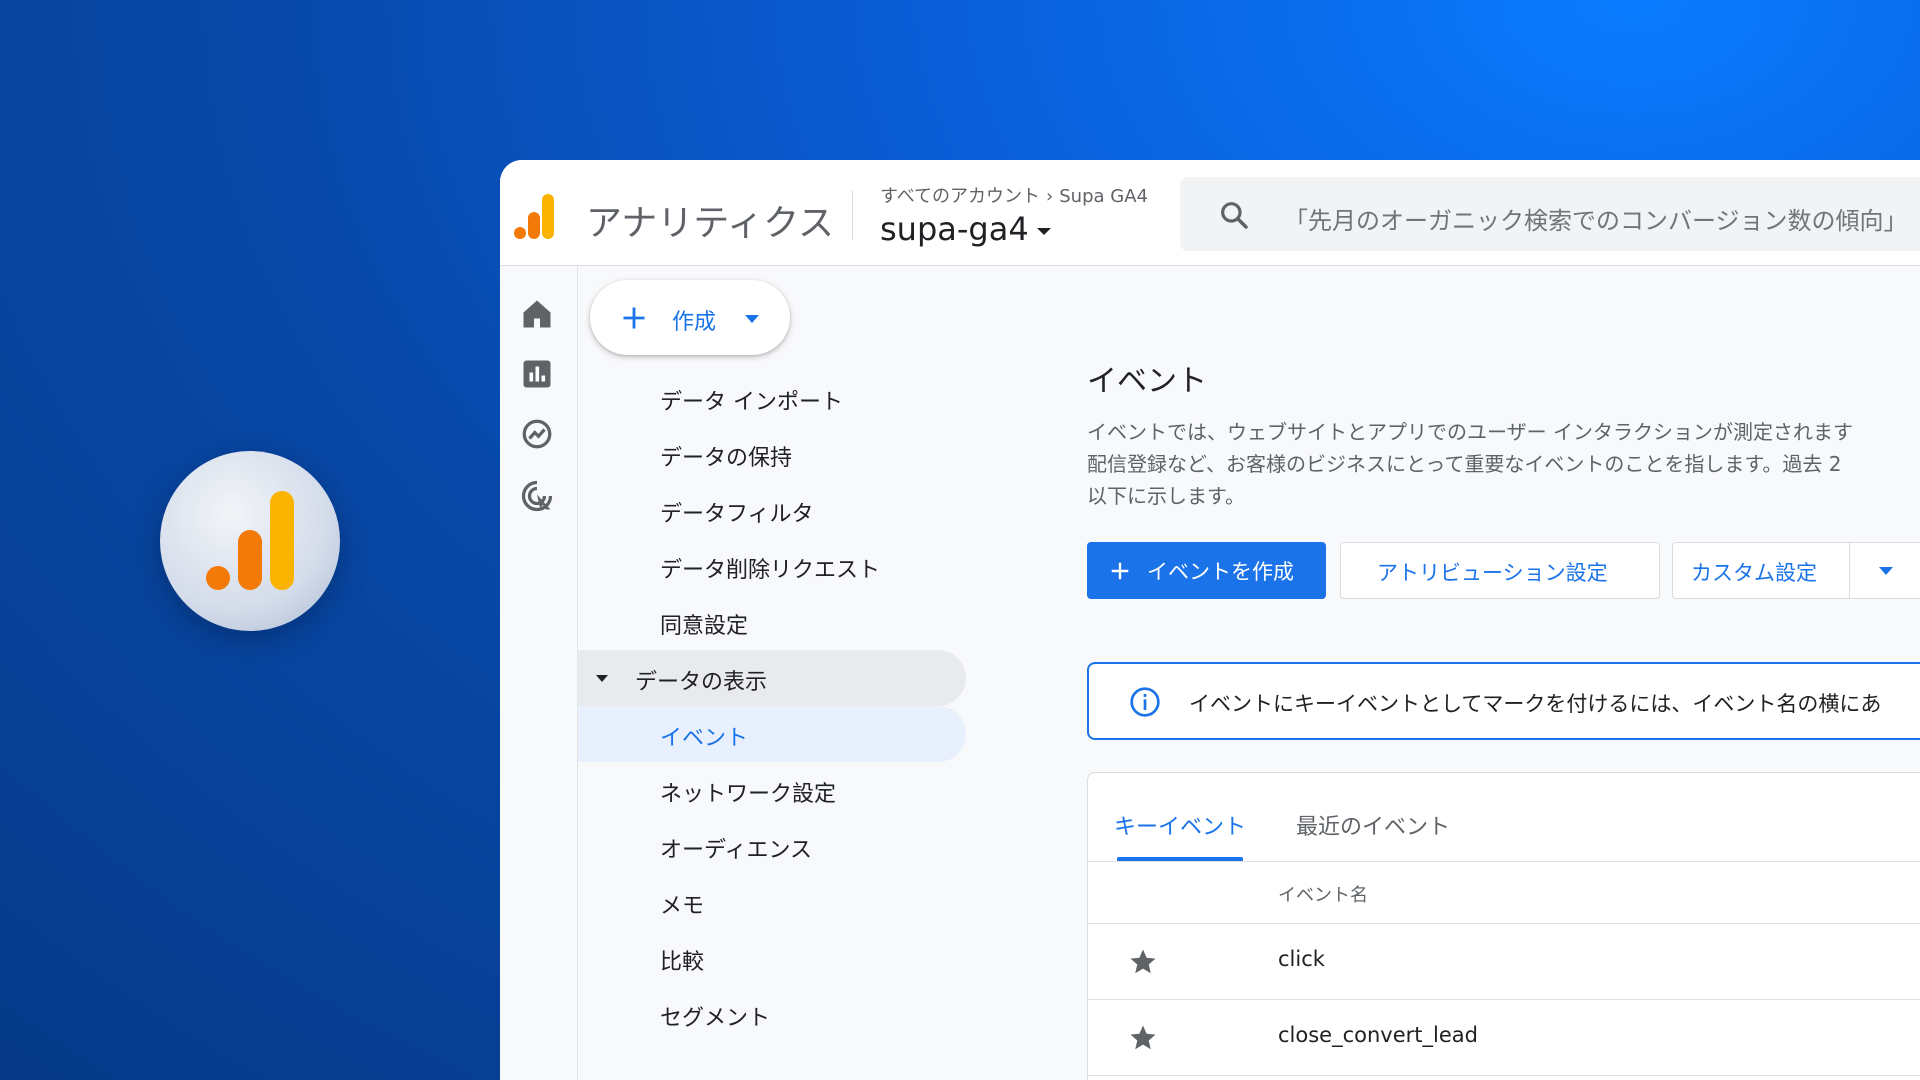  What do you see at coordinates (1500, 570) in the screenshot?
I see `attribution-settings-button: アトリビューション設定` at bounding box center [1500, 570].